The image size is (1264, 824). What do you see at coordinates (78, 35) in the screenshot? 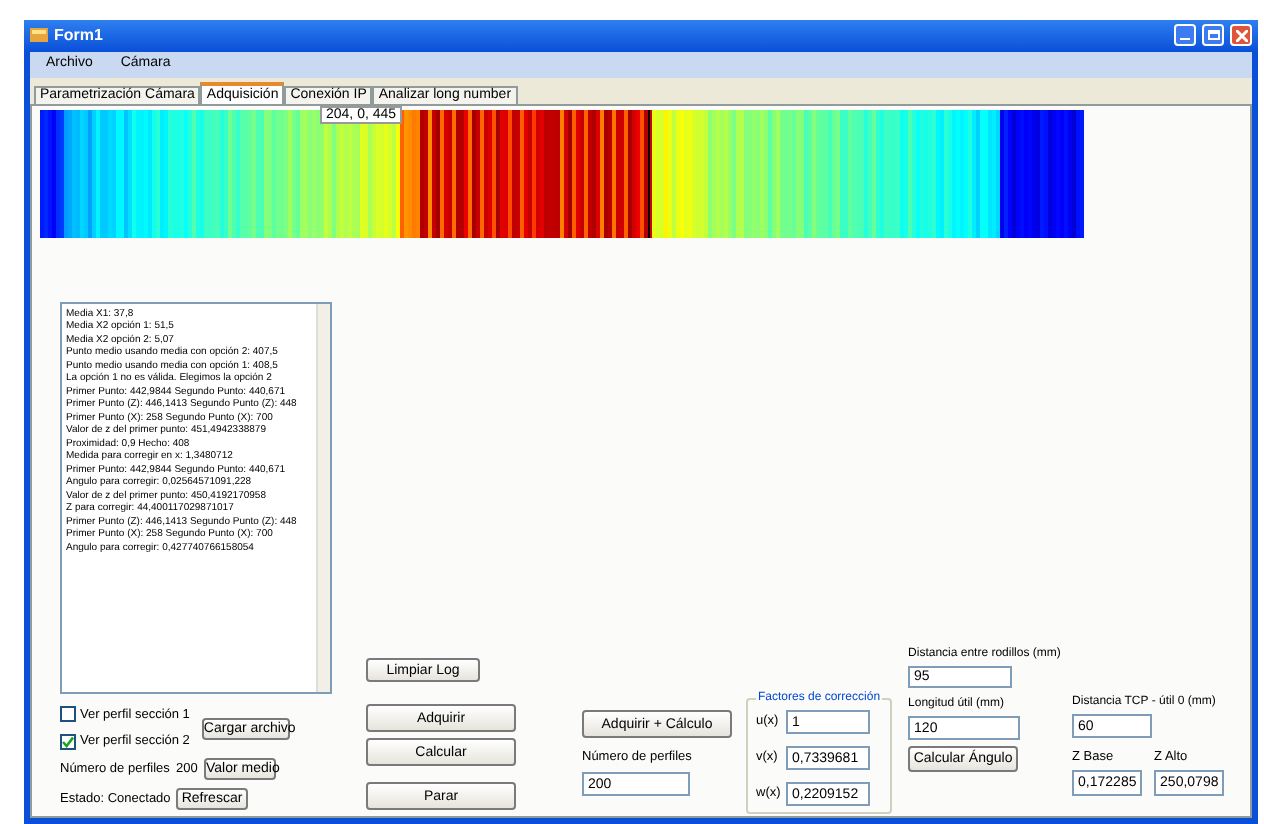
I see `window-title: Form1` at bounding box center [78, 35].